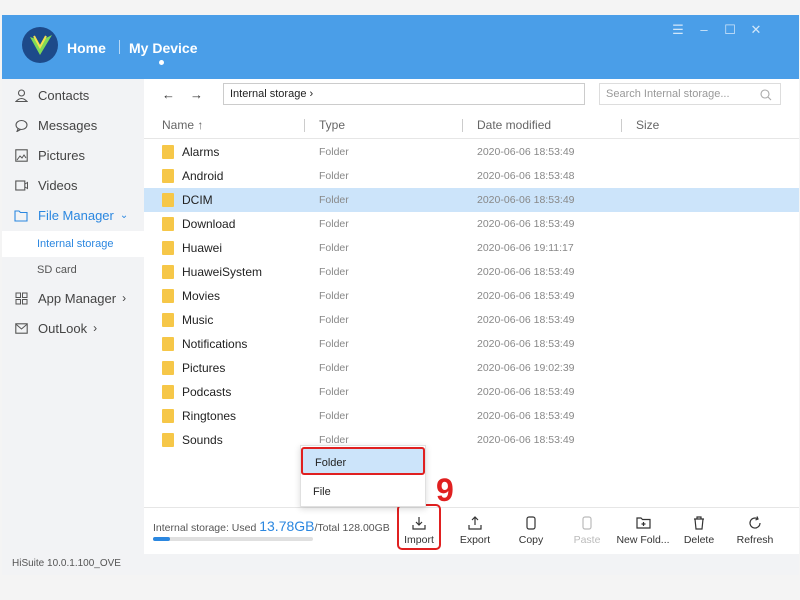 This screenshot has width=800, height=600. Describe the element at coordinates (73, 155) in the screenshot. I see `sidebar-item-pictures: Pictures` at that location.